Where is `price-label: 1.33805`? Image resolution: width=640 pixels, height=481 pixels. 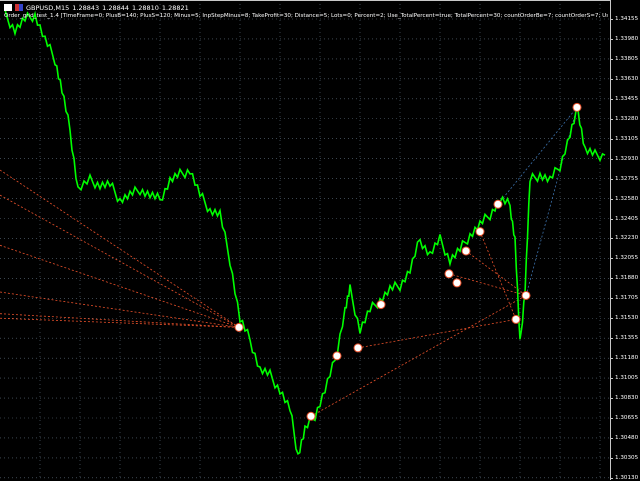 price-label: 1.33805 is located at coordinates (627, 58).